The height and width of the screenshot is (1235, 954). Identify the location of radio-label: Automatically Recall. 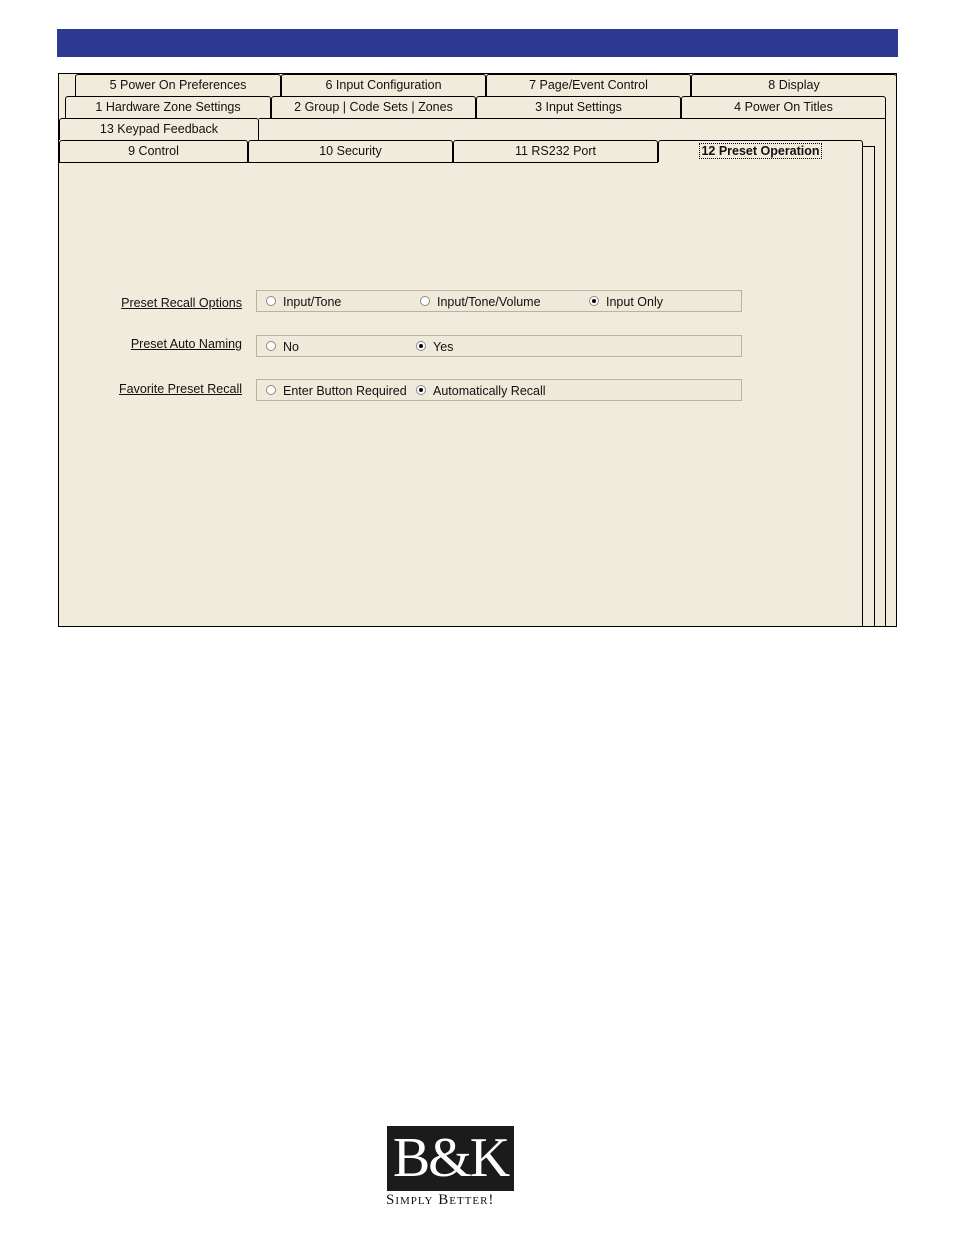
(489, 391).